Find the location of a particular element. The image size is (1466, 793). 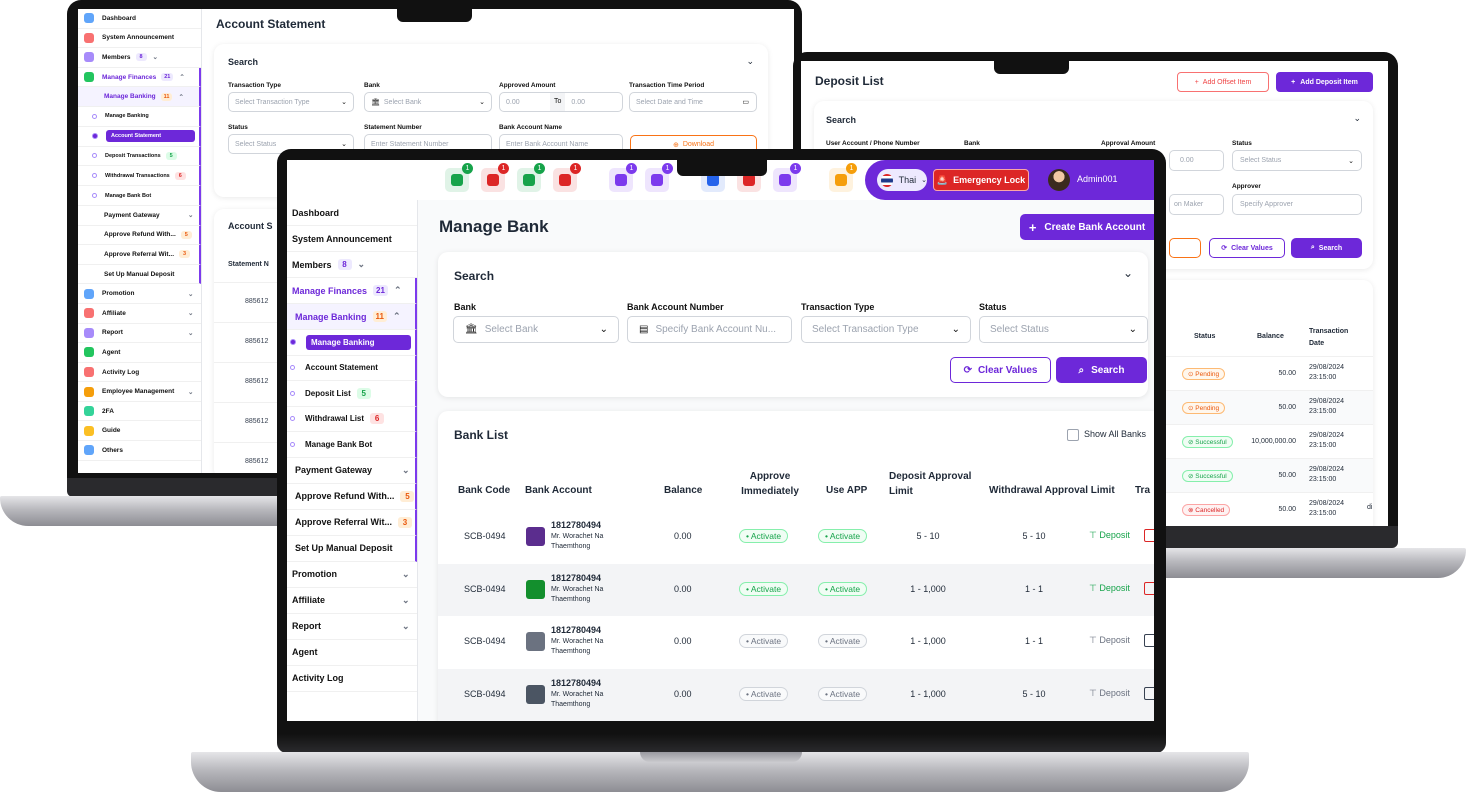

sidebar-item-deposit-list: Deposit List 5 is located at coordinates (352, 394).